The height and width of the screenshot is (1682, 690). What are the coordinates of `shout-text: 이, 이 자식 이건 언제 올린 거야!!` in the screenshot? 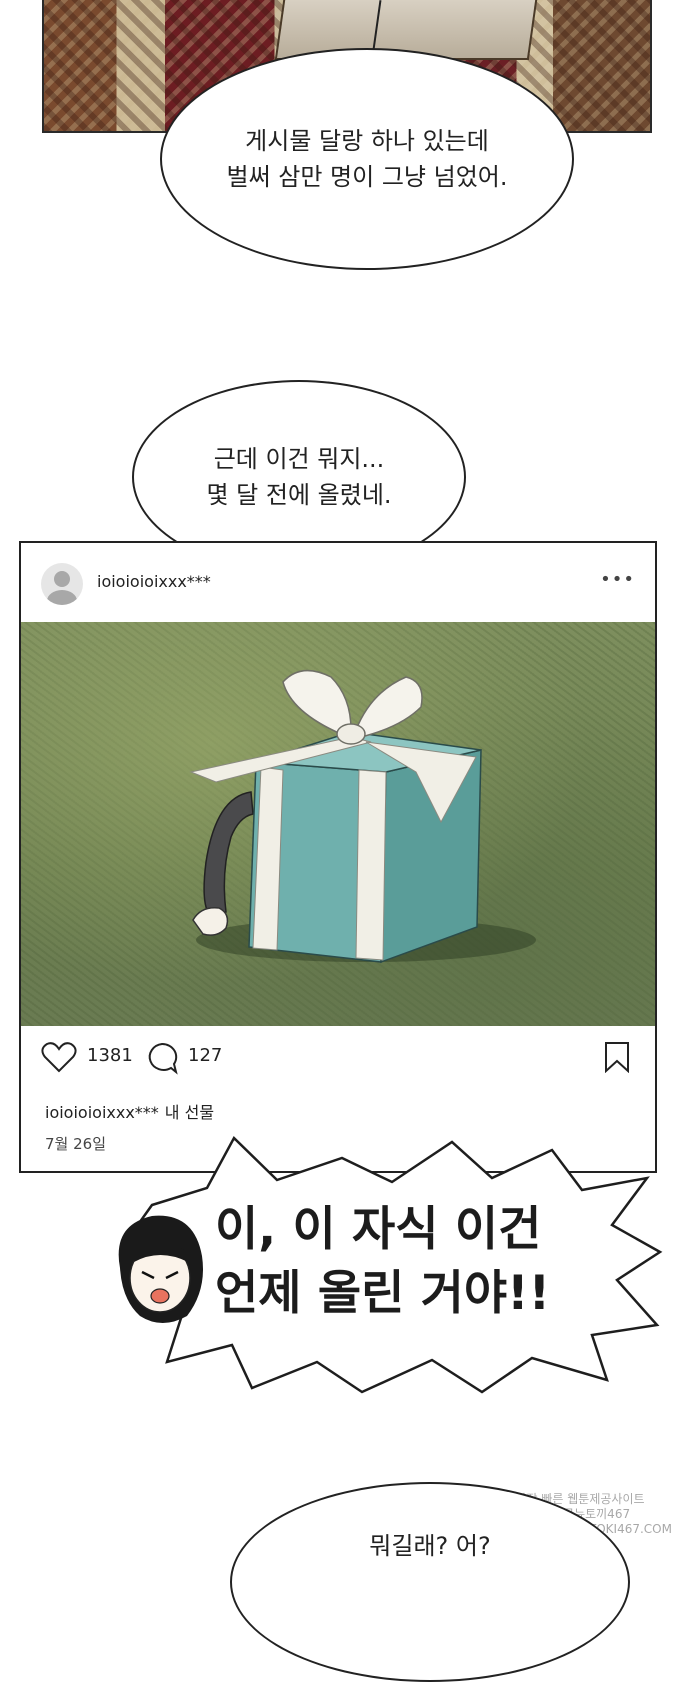 It's located at (395, 1262).